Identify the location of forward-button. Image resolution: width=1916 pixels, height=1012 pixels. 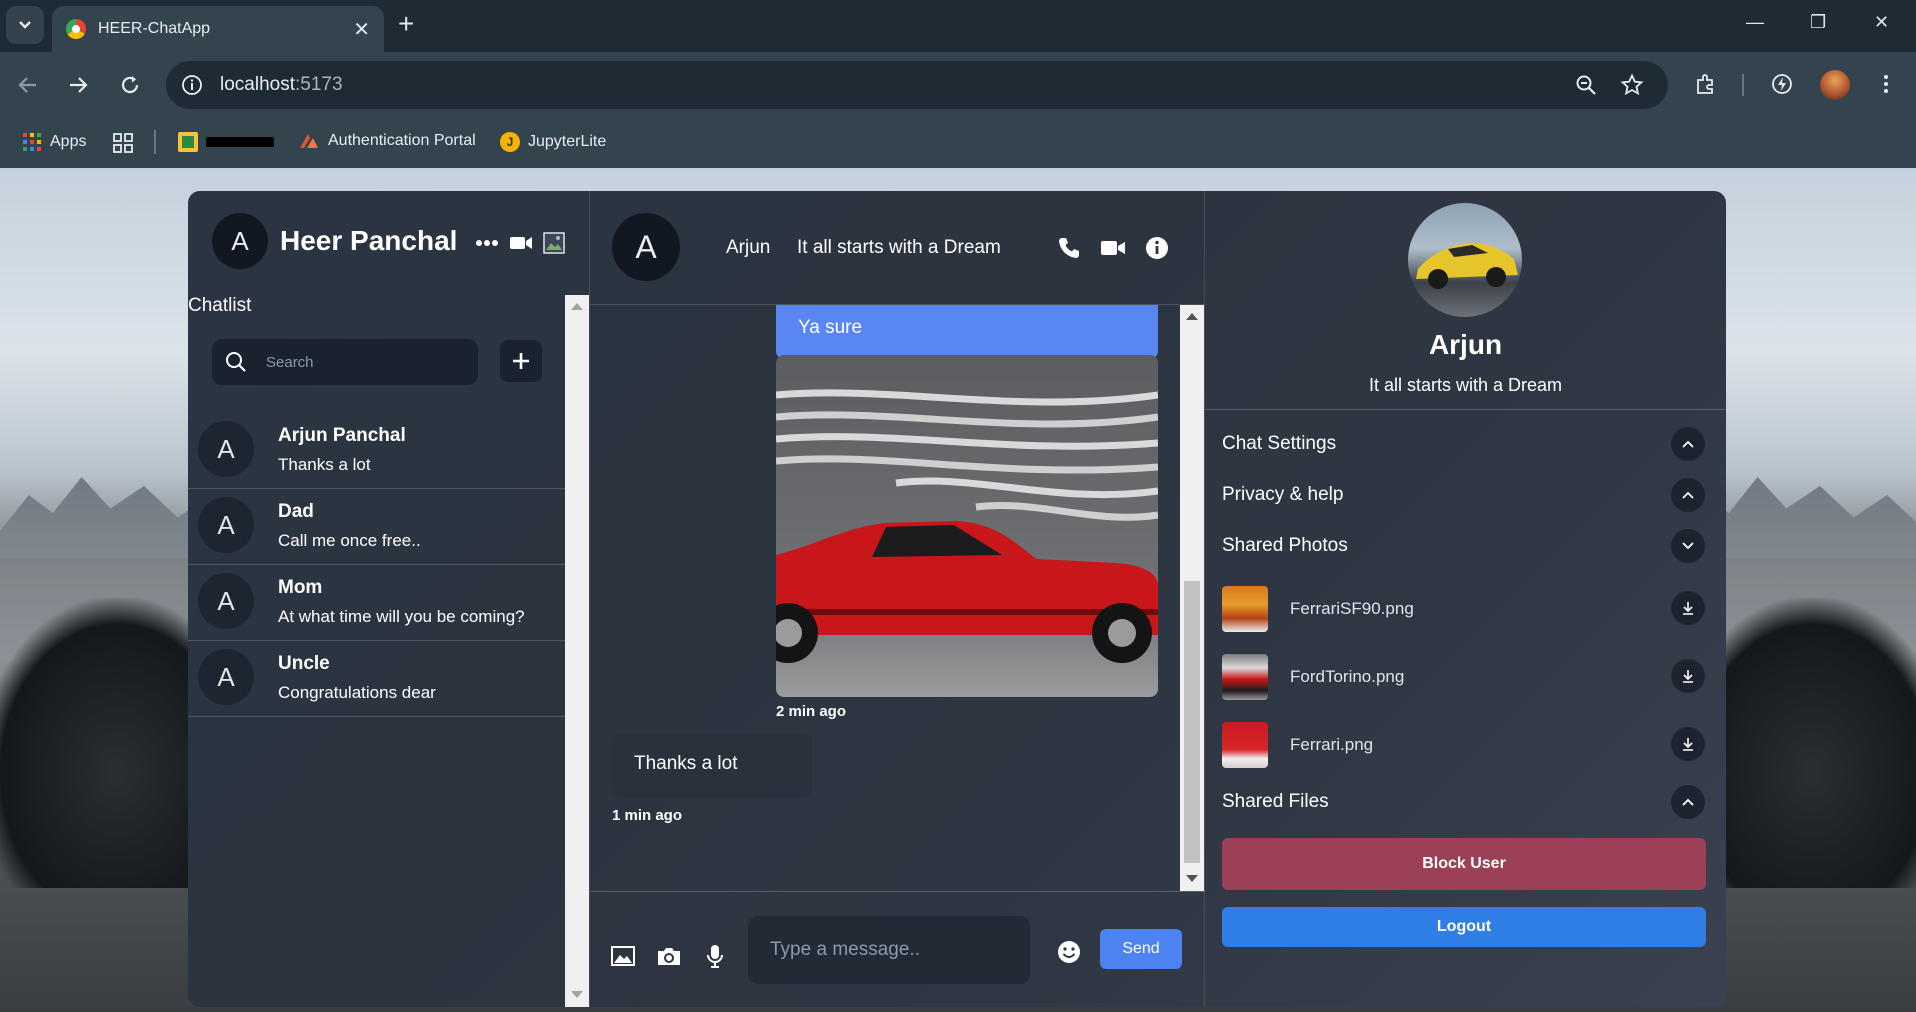
(78, 85).